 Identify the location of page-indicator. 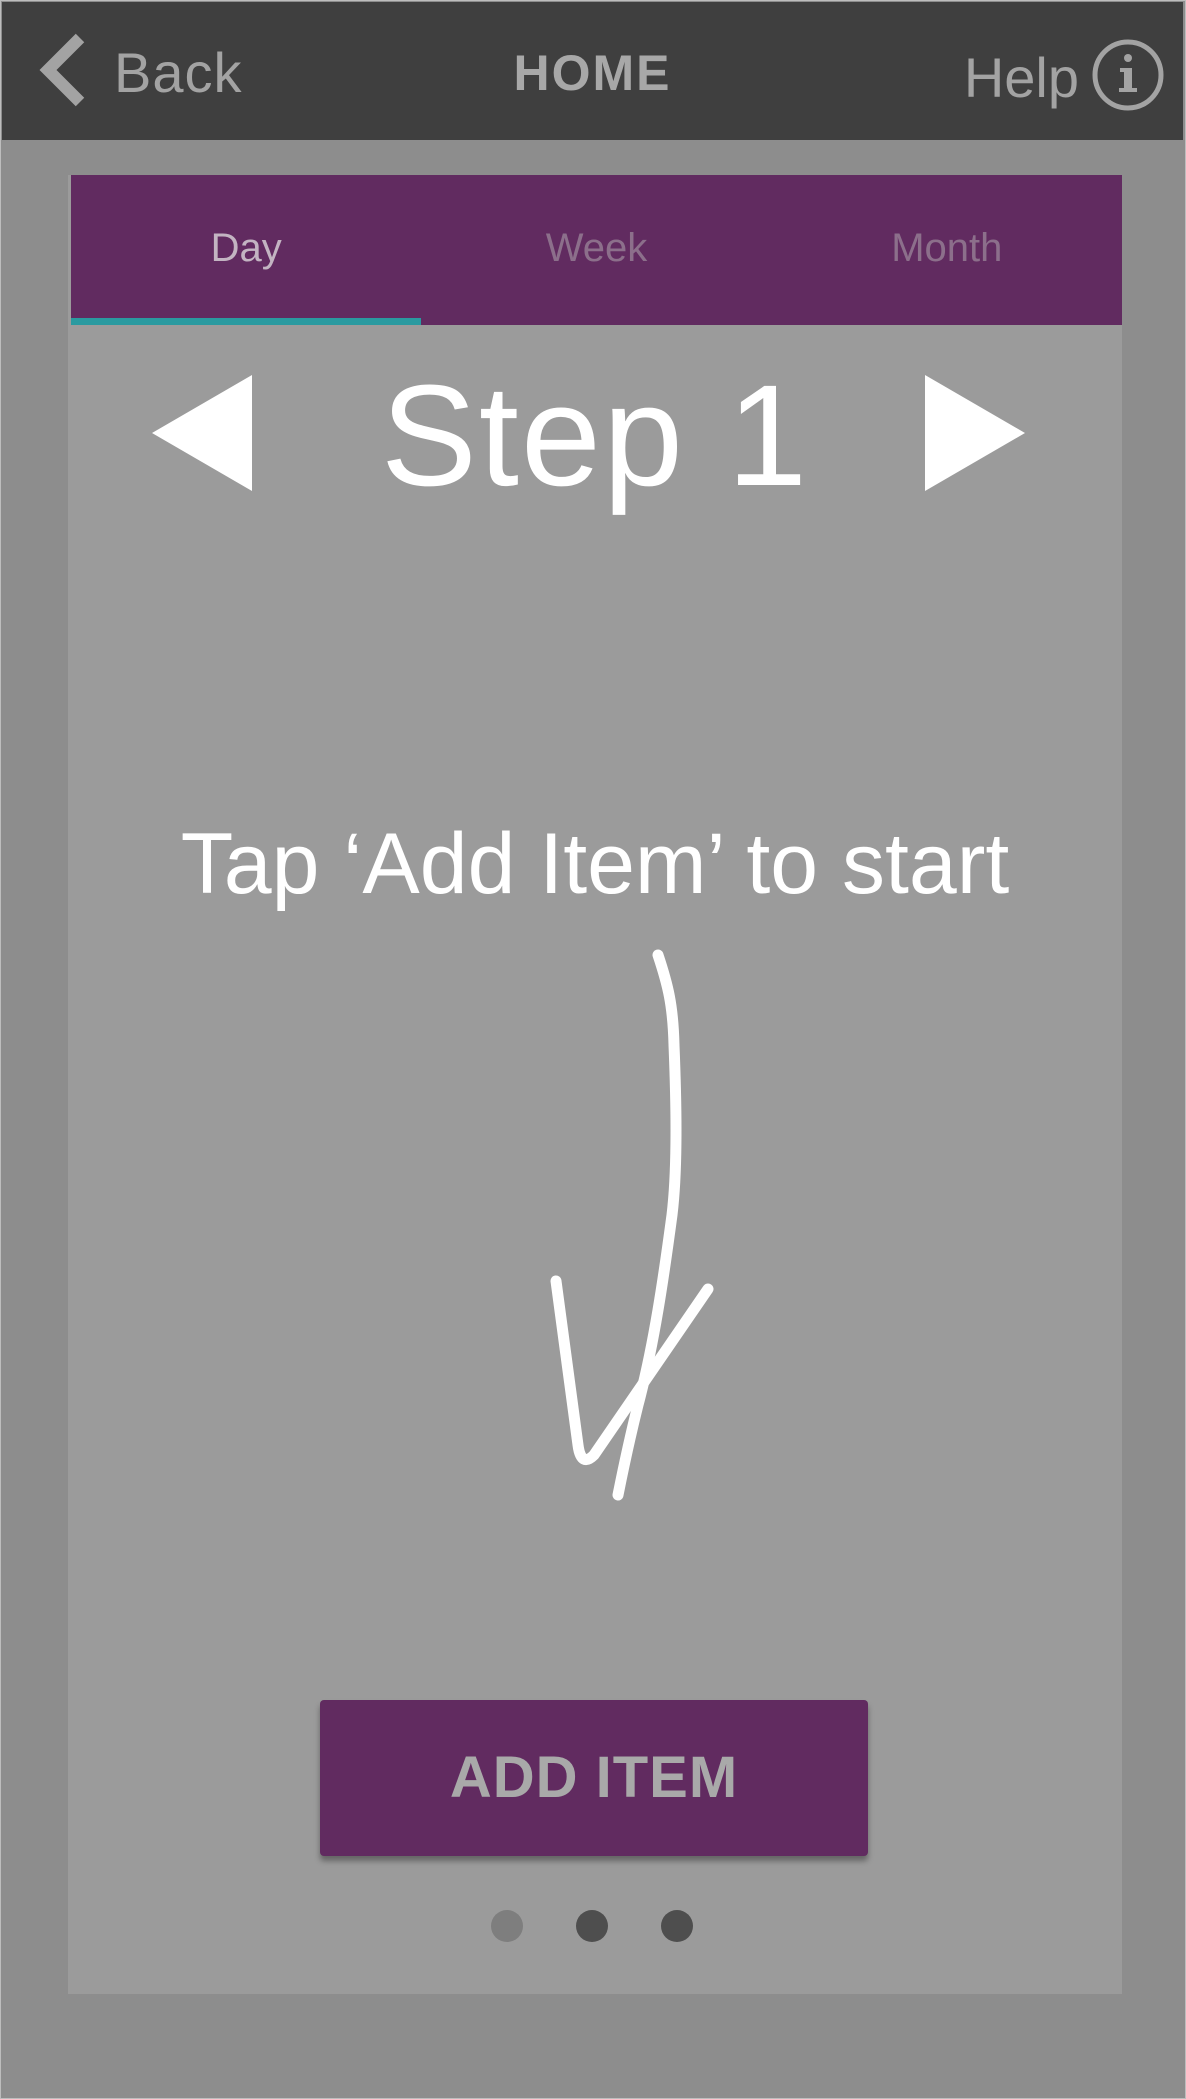
(598, 1930).